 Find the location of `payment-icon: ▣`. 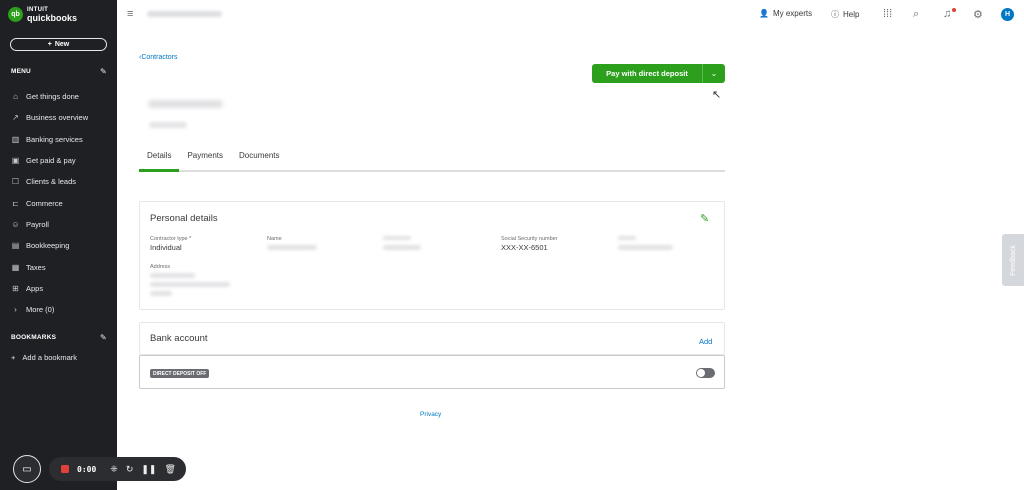

payment-icon: ▣ is located at coordinates (15, 161).